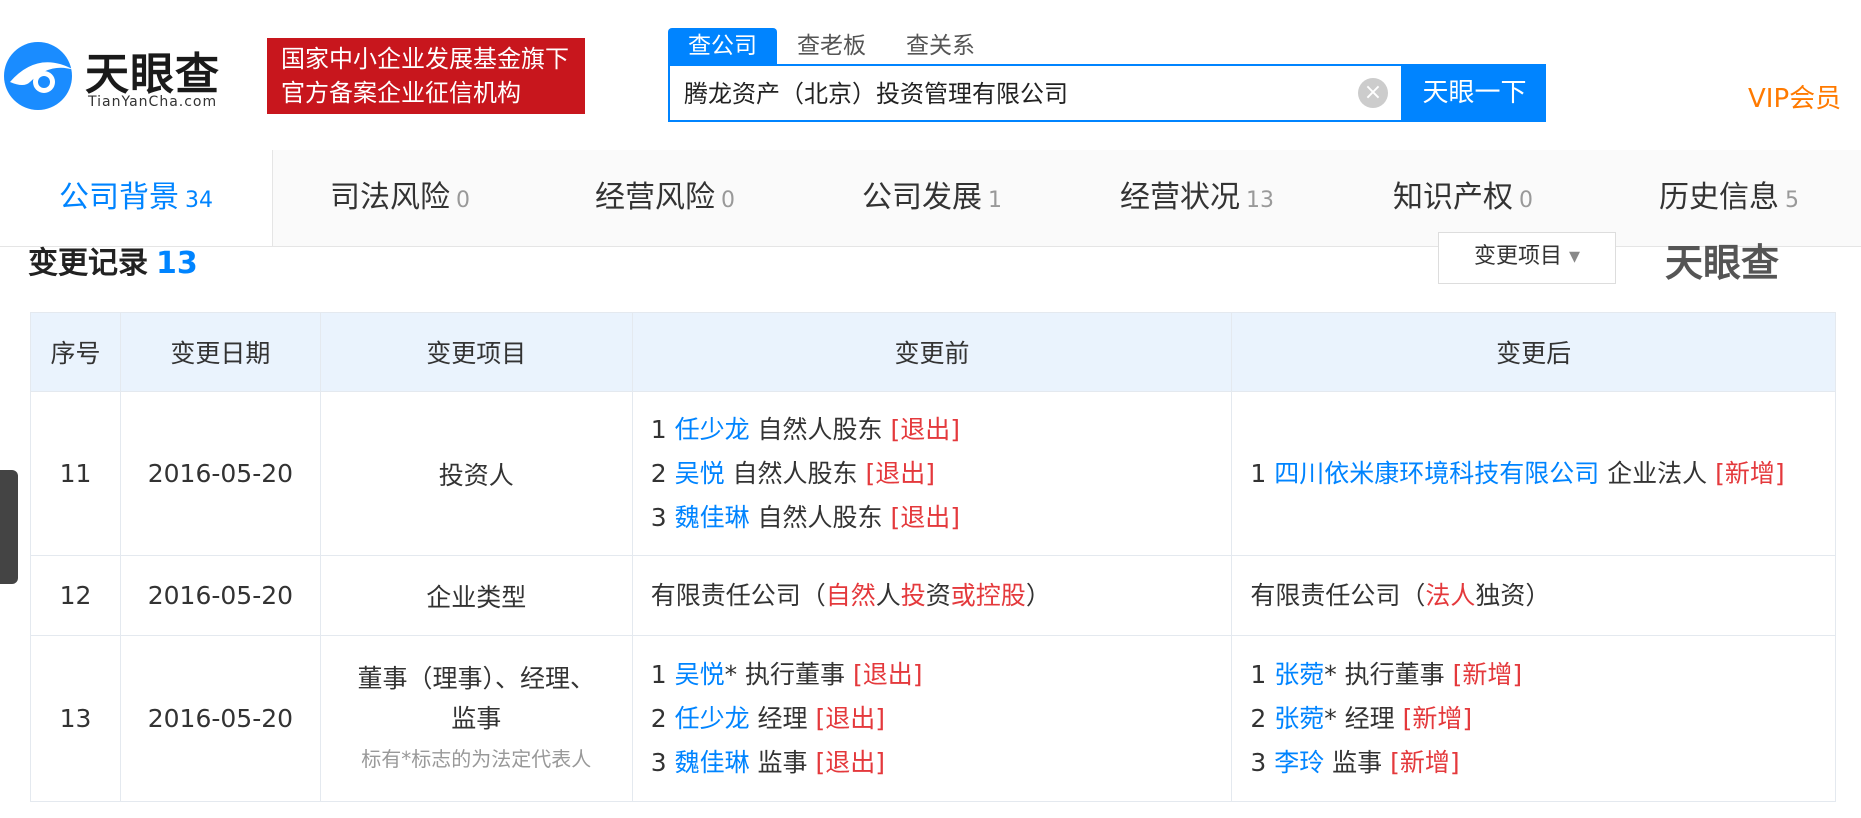  What do you see at coordinates (1533, 675) in the screenshot?
I see `list-item: 1 张菀* 执行董事 [新增]` at bounding box center [1533, 675].